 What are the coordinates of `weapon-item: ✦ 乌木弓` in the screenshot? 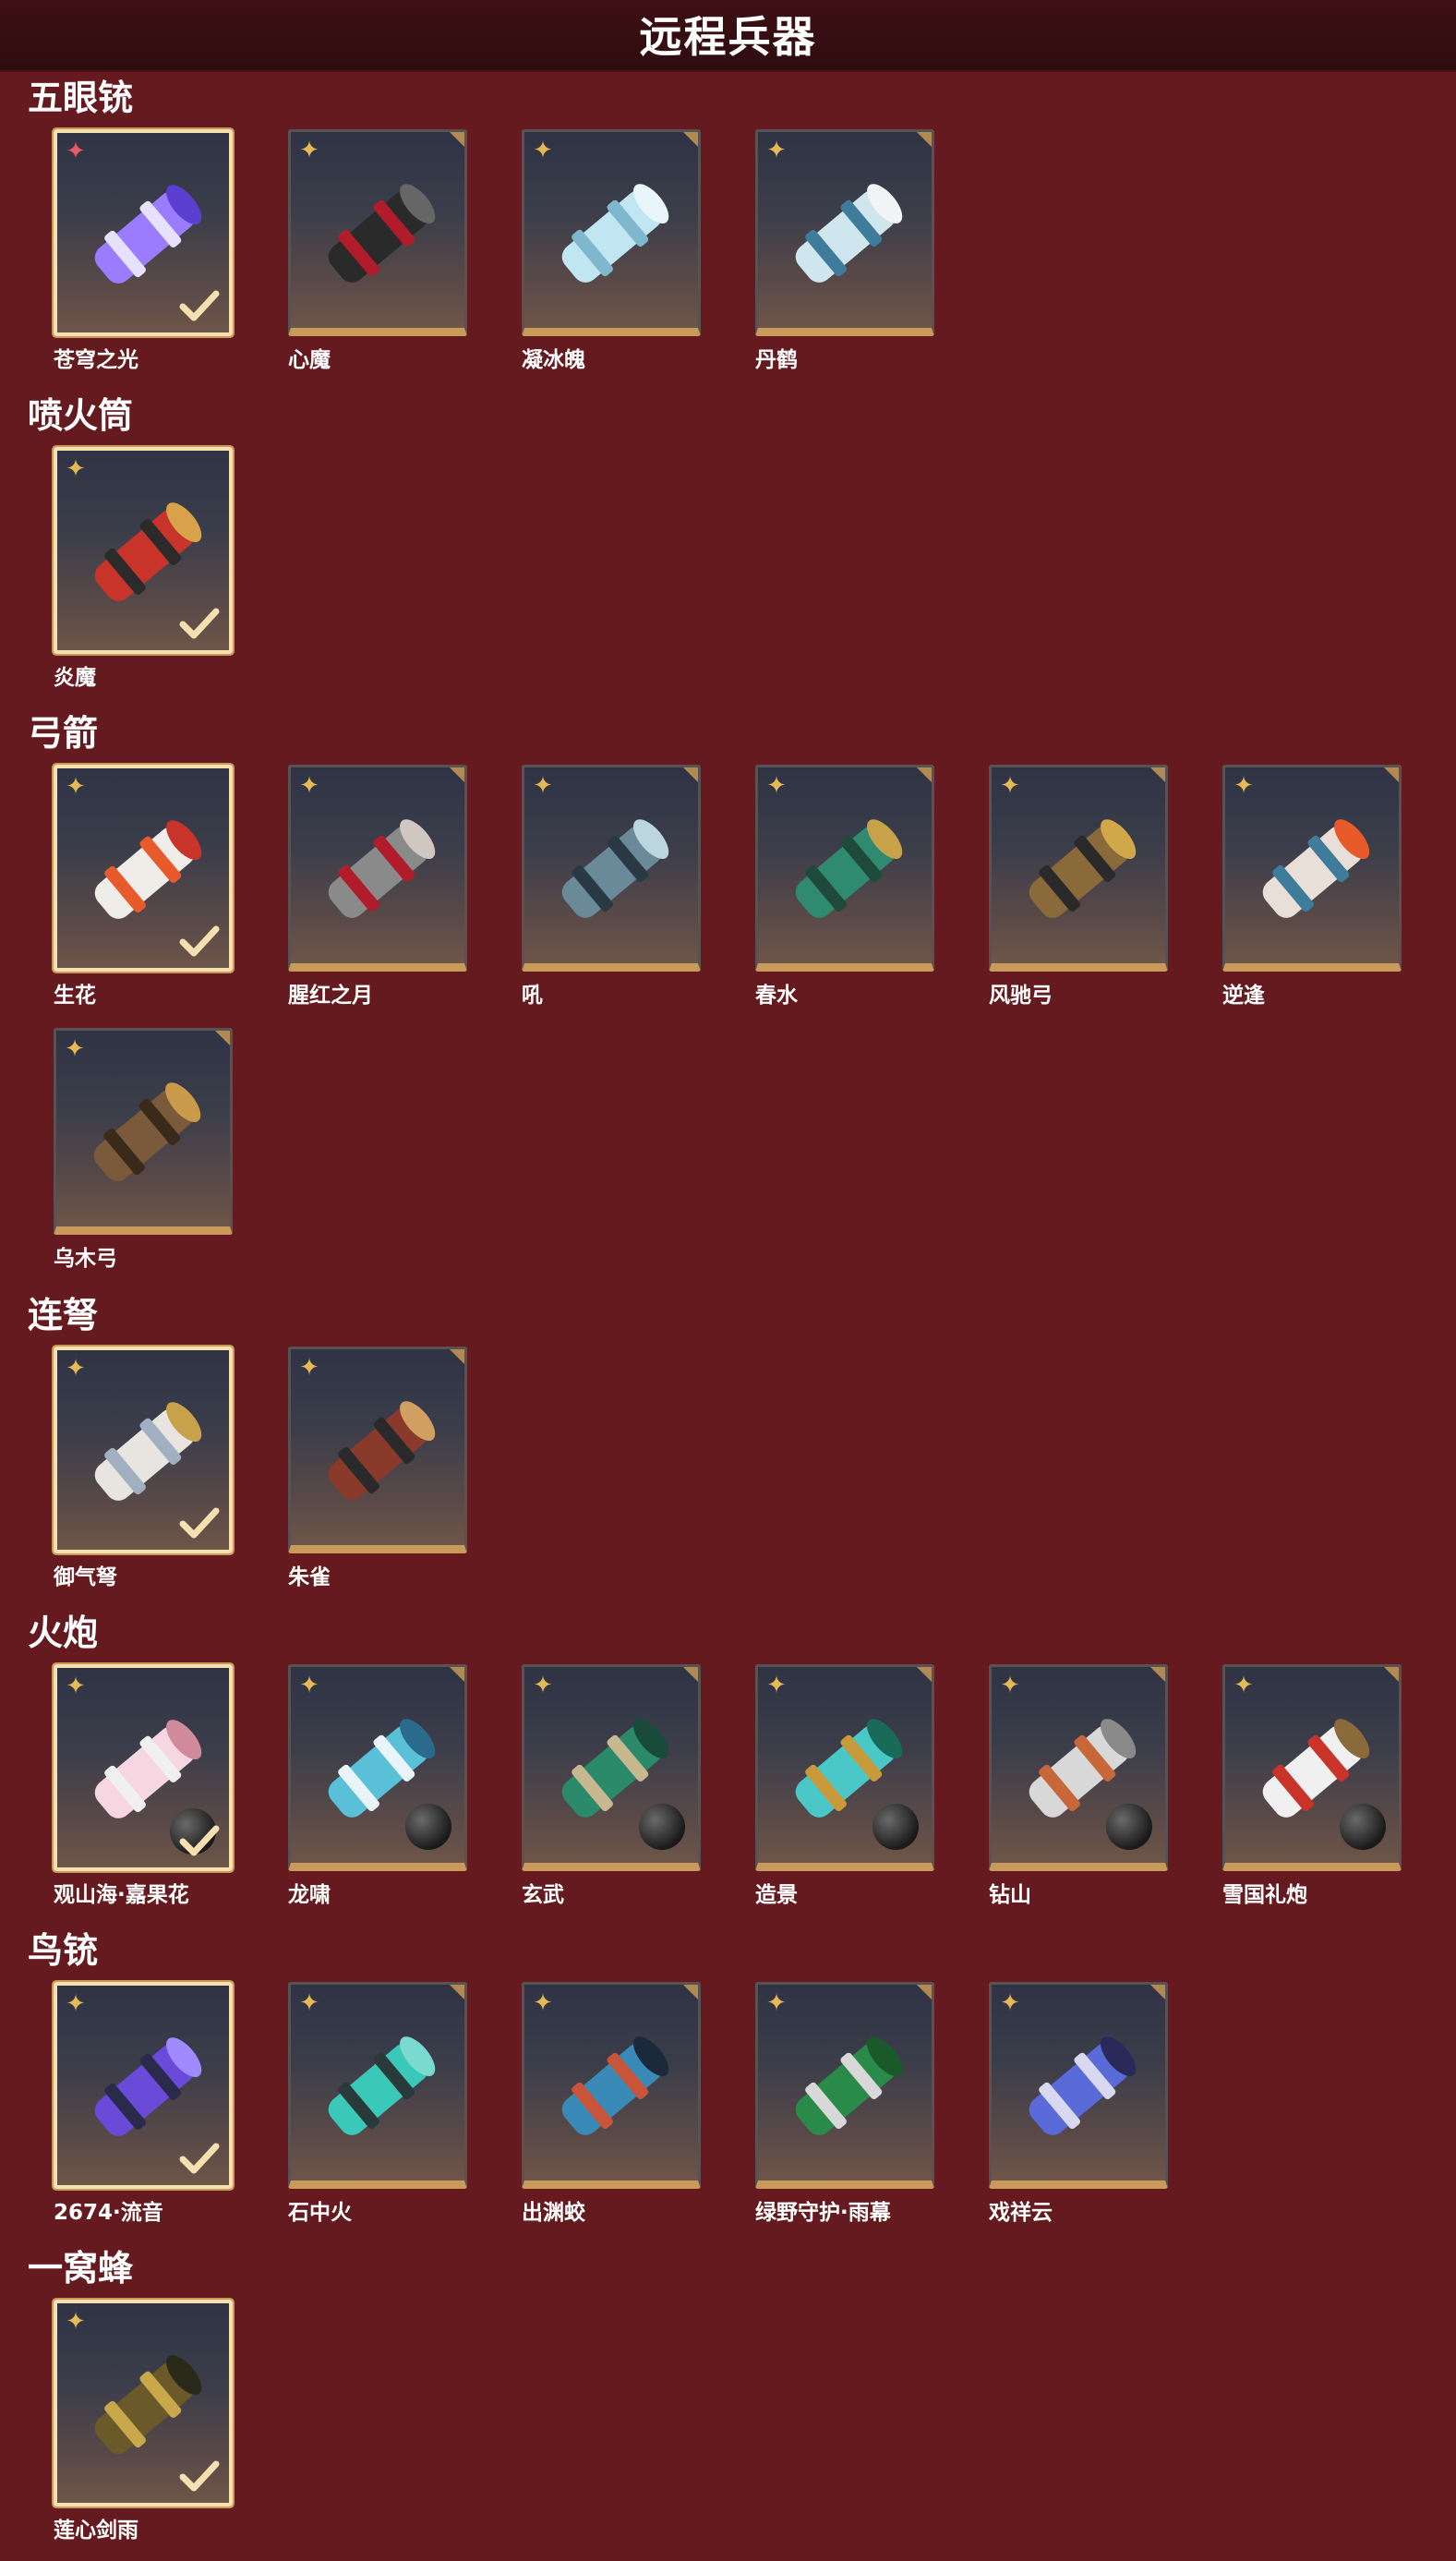 It's located at (143, 1150).